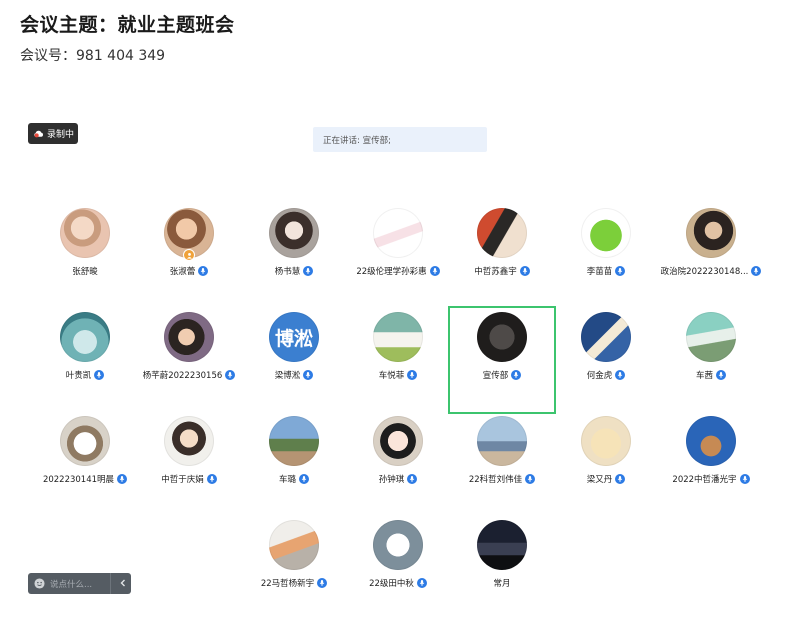  What do you see at coordinates (287, 584) in the screenshot?
I see `participant-name: 22马哲杨新宇` at bounding box center [287, 584].